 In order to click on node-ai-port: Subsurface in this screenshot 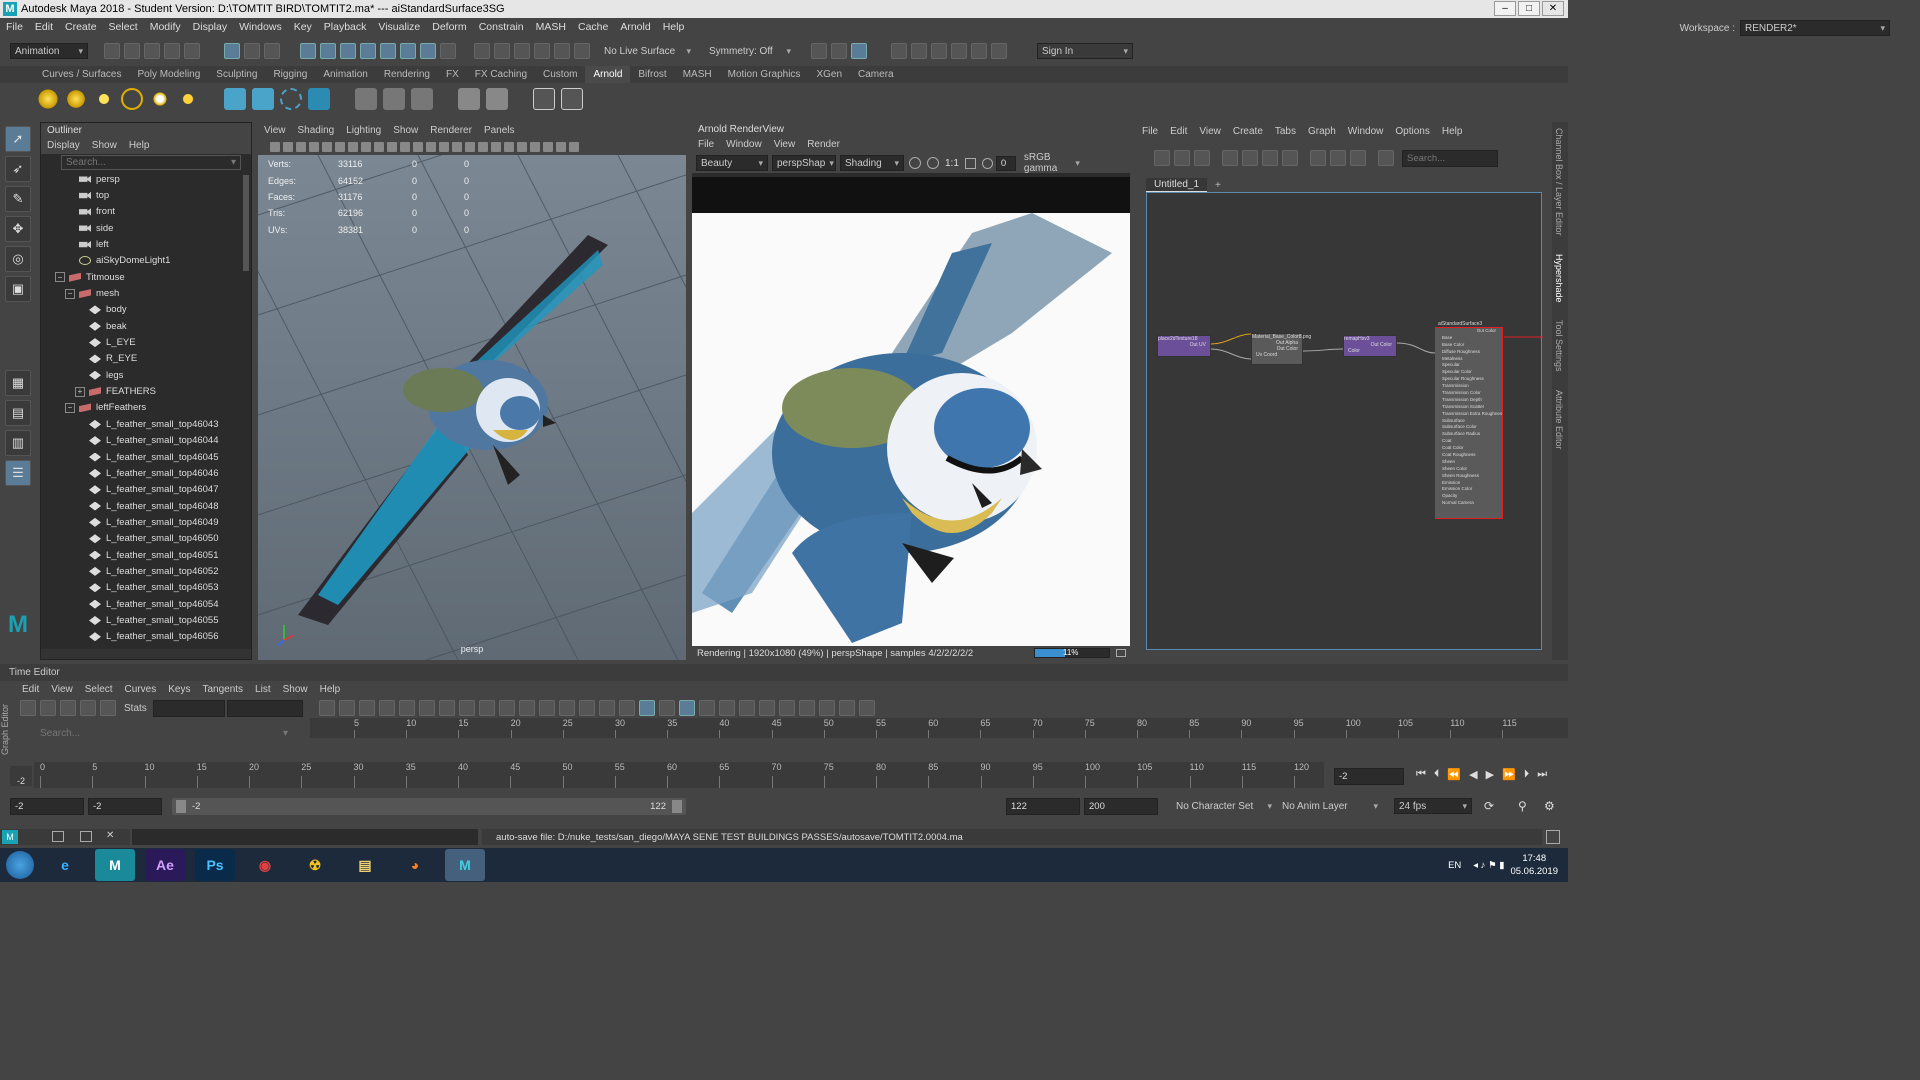, I will do `click(1469, 421)`.